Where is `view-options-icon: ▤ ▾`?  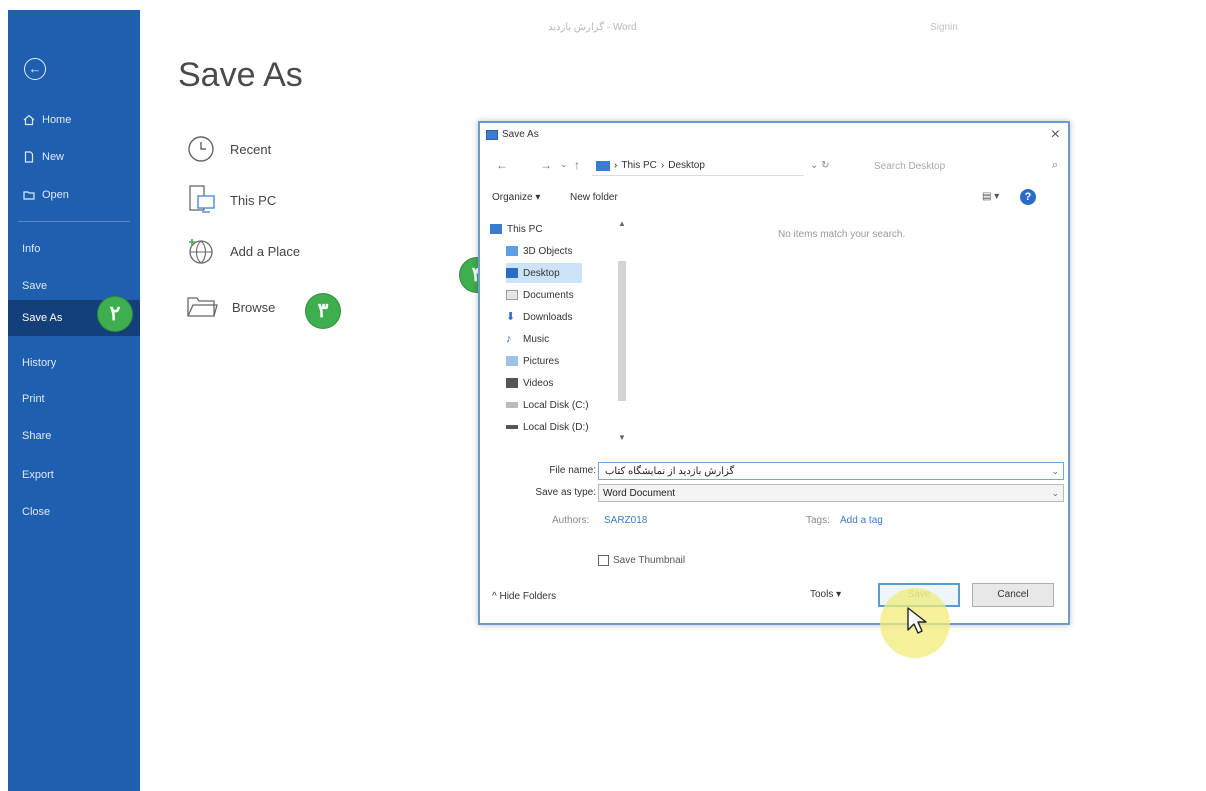
view-options-icon: ▤ ▾ is located at coordinates (990, 196).